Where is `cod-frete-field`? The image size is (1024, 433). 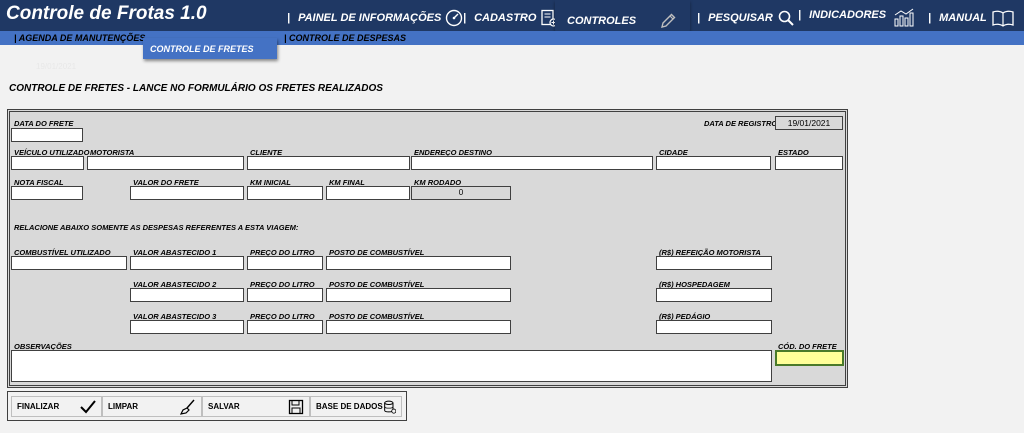
cod-frete-field is located at coordinates (809, 358).